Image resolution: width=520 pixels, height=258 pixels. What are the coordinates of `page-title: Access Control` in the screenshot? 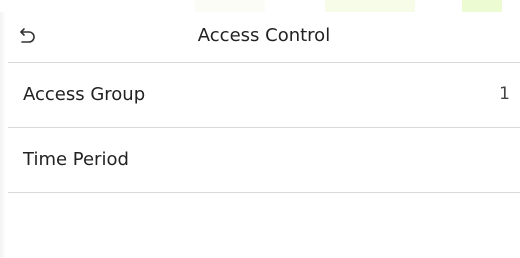 It's located at (264, 35).